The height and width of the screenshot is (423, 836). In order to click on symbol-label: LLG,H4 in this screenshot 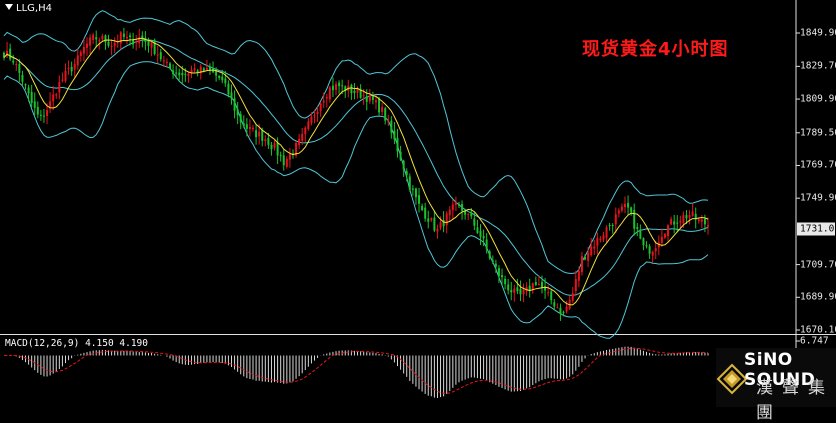, I will do `click(28, 8)`.